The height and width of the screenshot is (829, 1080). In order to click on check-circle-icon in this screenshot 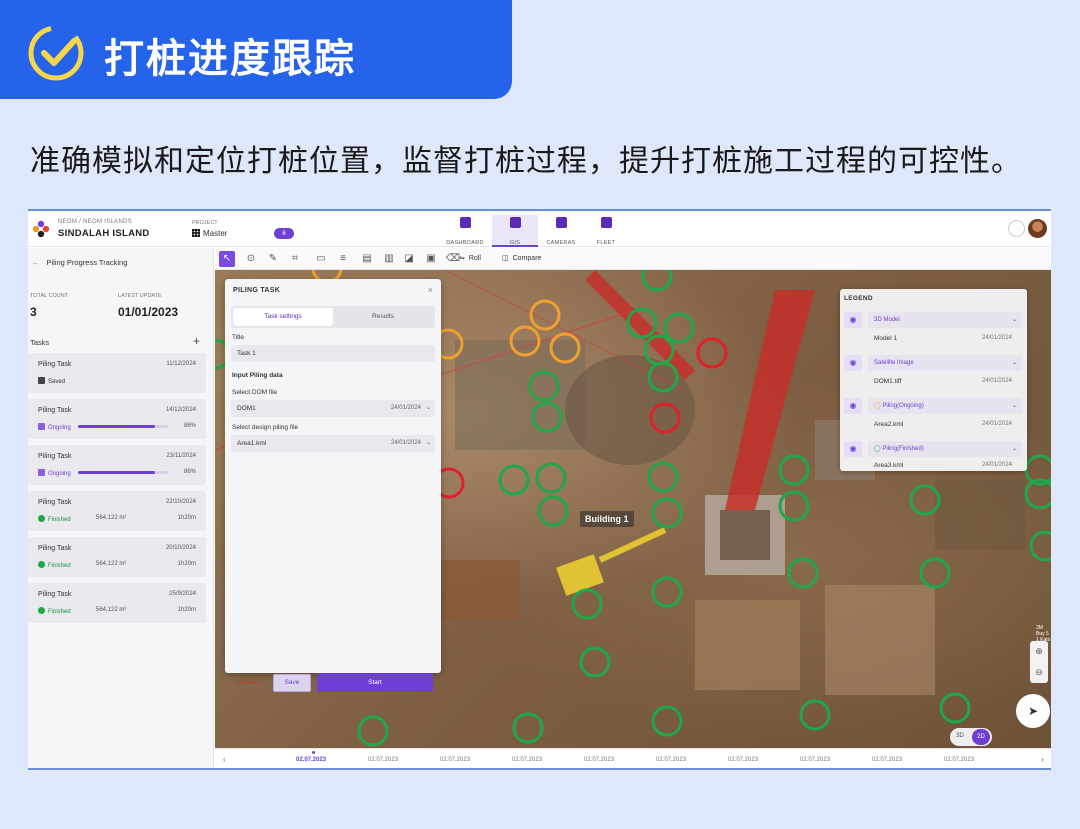, I will do `click(56, 53)`.